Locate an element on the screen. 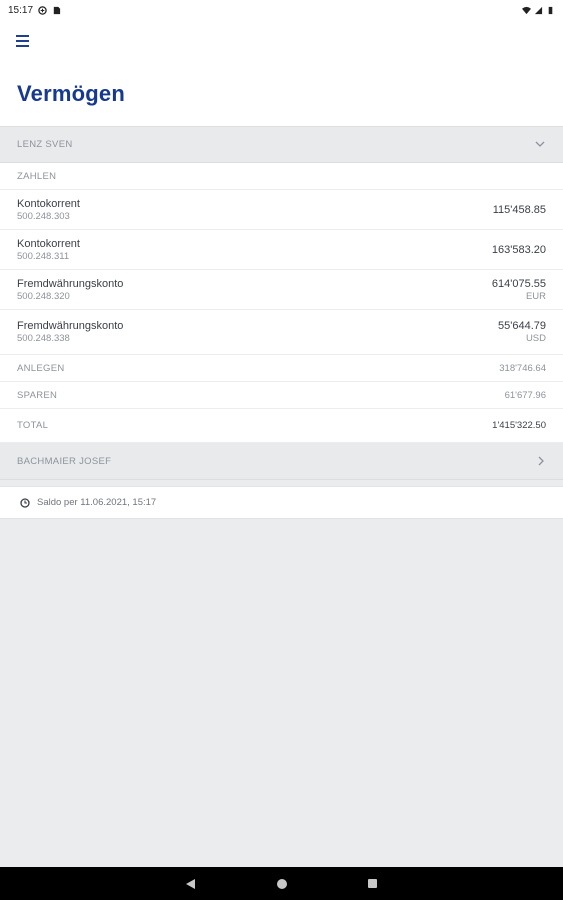 The image size is (563, 900). notification-icon is located at coordinates (42, 10).